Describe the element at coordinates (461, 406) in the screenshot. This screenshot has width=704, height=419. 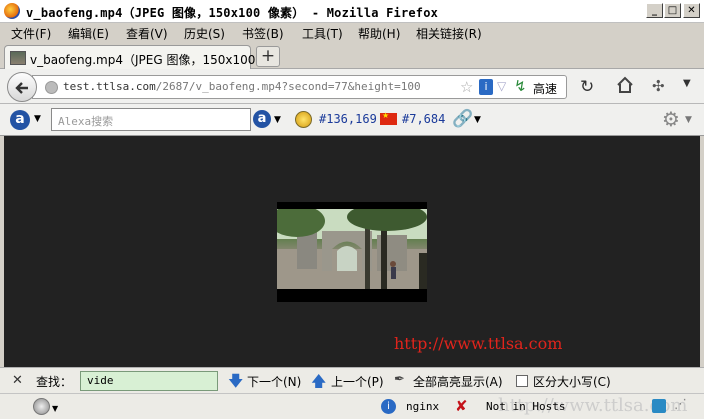
I see `hosts-x-icon: ✘` at that location.